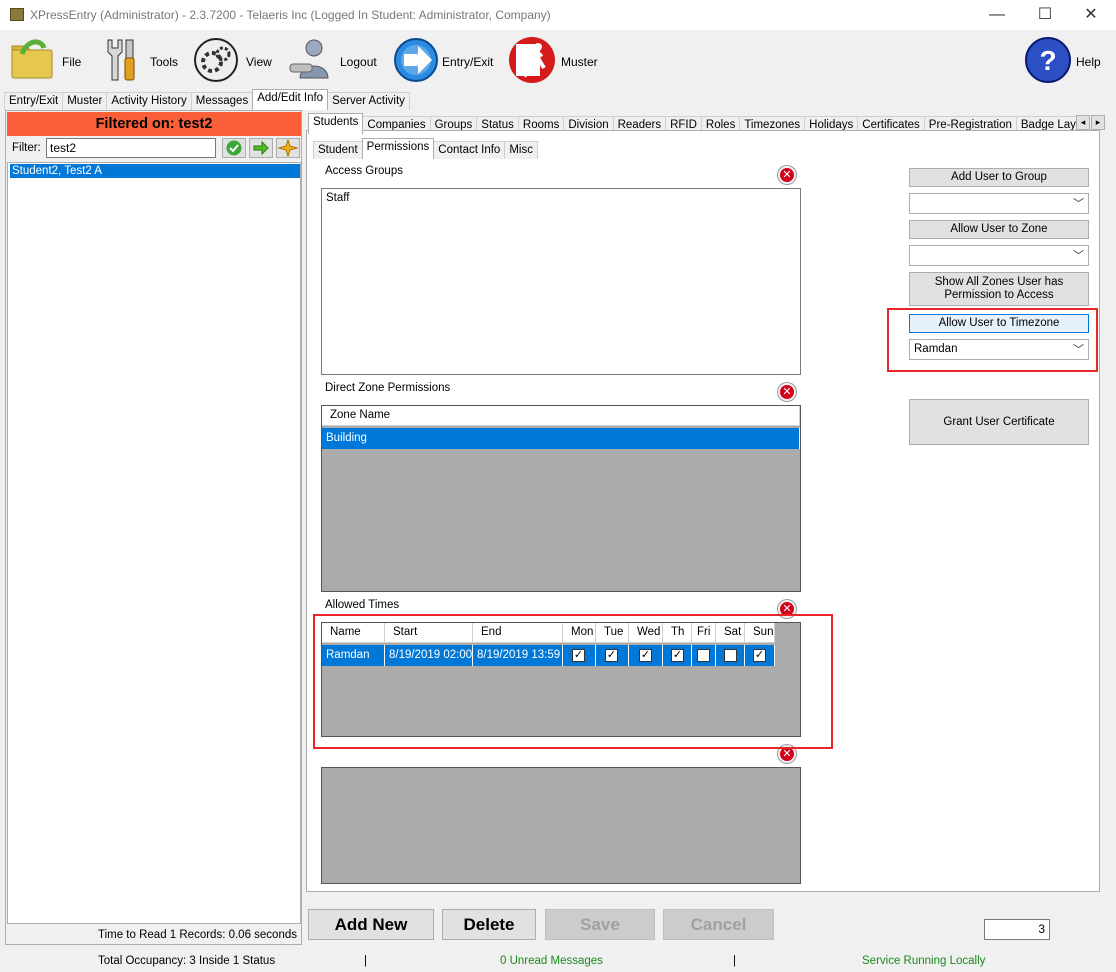 The width and height of the screenshot is (1116, 972). Describe the element at coordinates (121, 60) in the screenshot. I see `tools-icon` at that location.